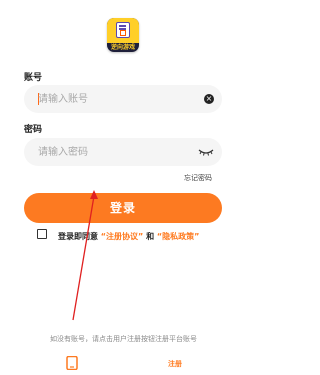 This screenshot has height=375, width=320. I want to click on agreement-prefix: 登录即同意, so click(78, 236).